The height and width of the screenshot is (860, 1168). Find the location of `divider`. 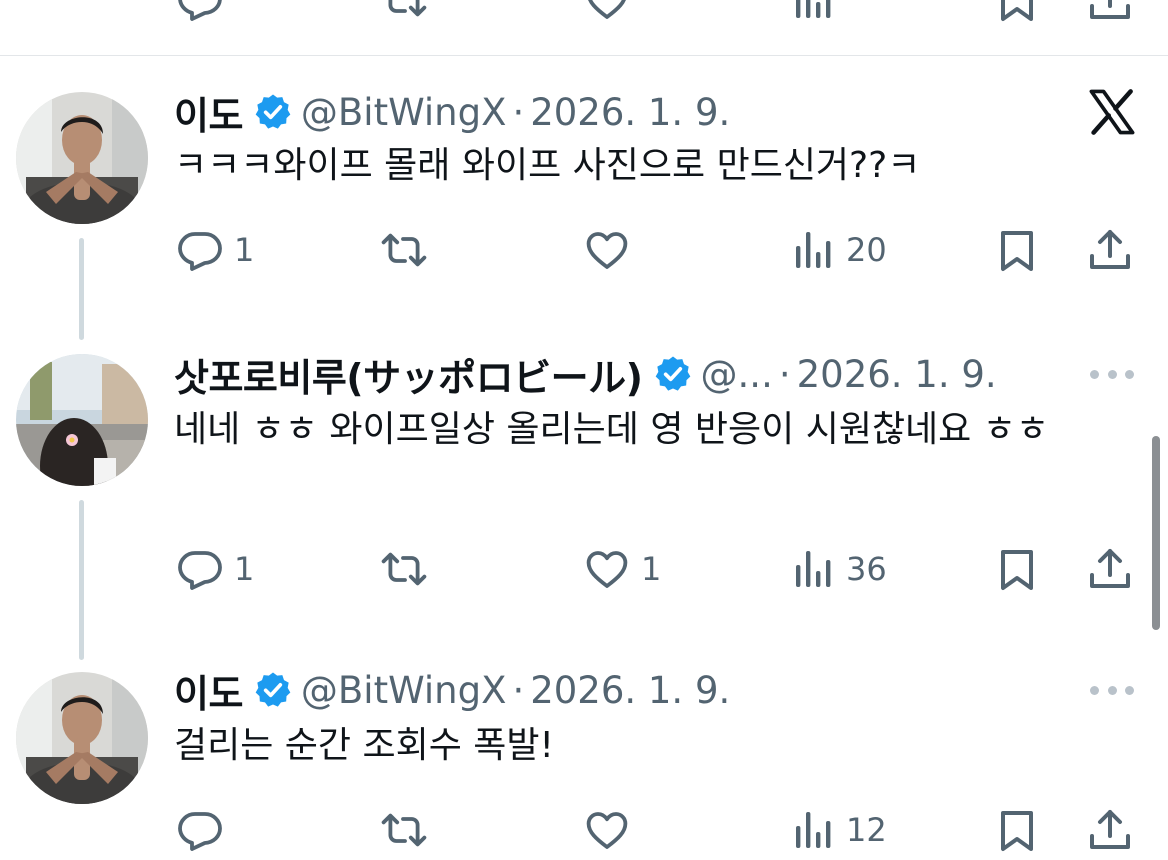

divider is located at coordinates (584, 55).